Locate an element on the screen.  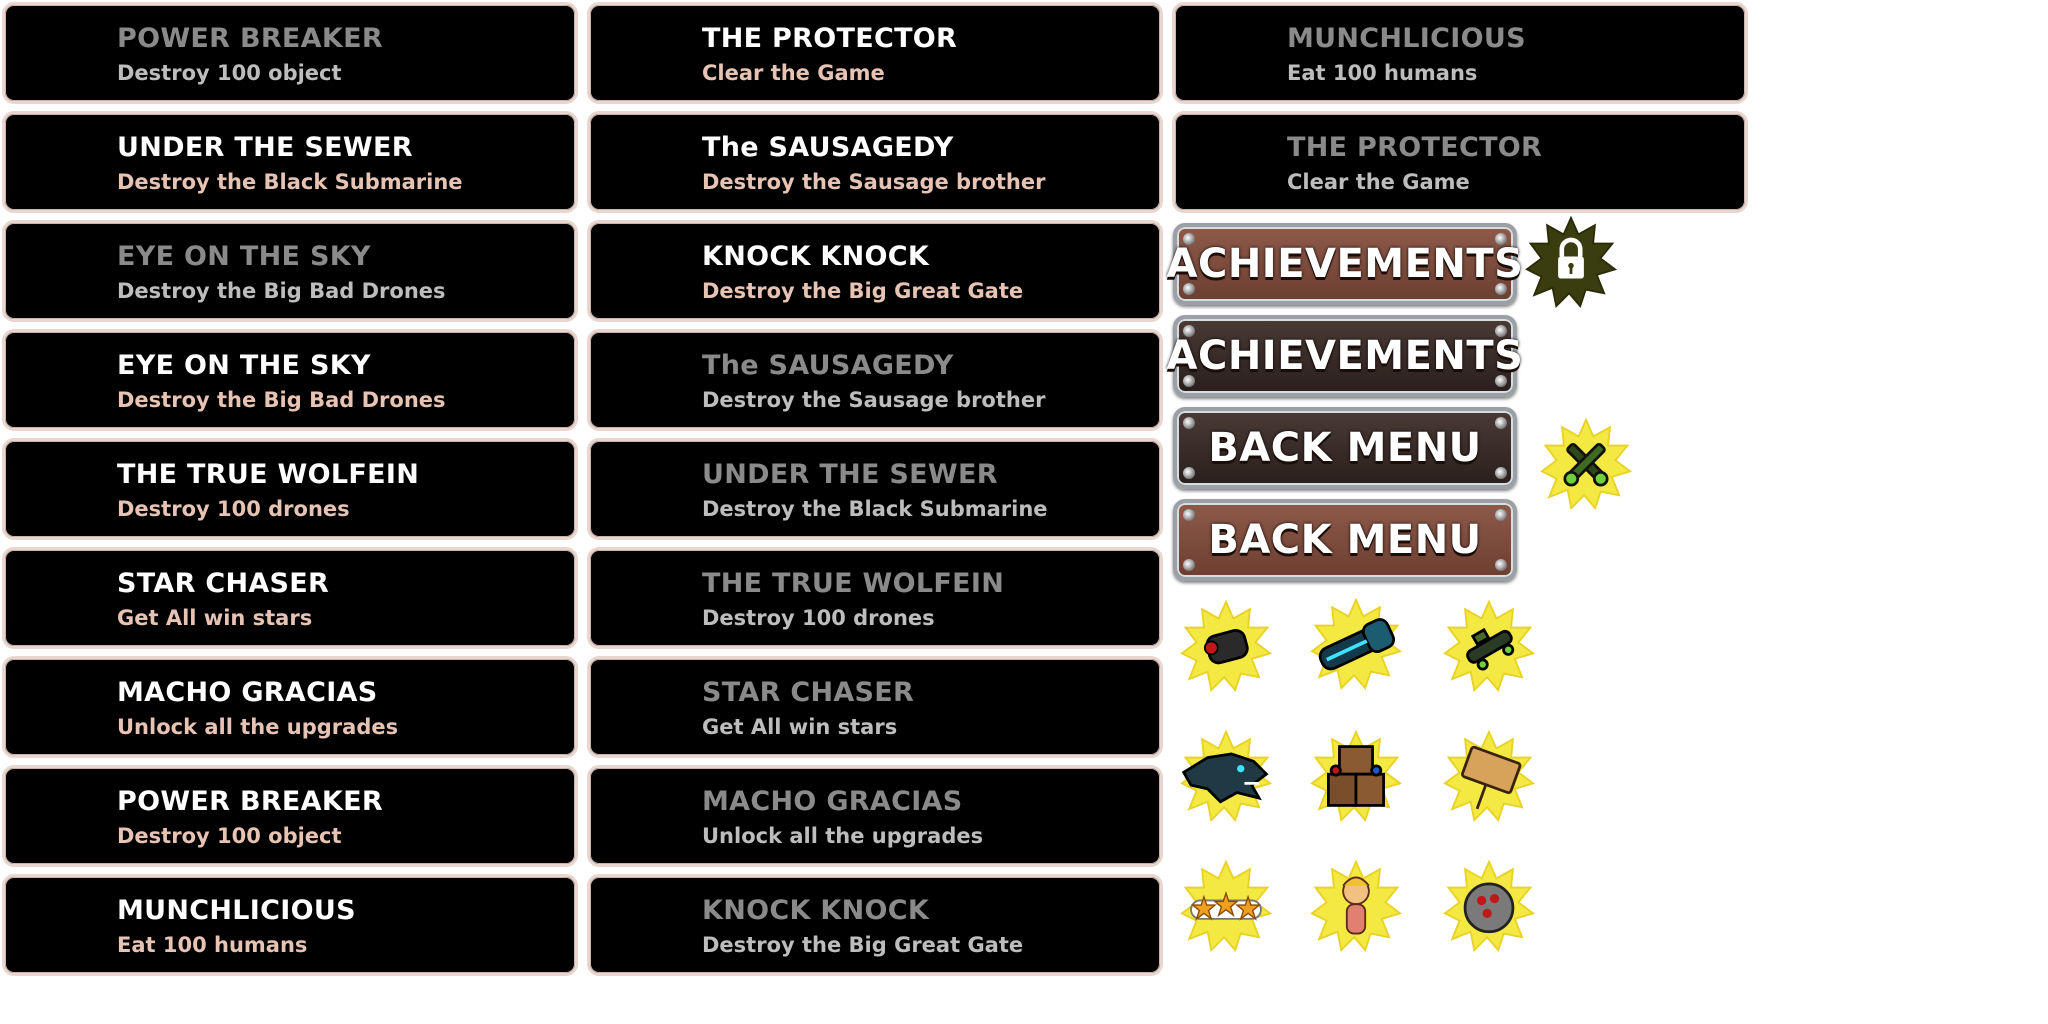
crates-icon is located at coordinates (1356, 776).